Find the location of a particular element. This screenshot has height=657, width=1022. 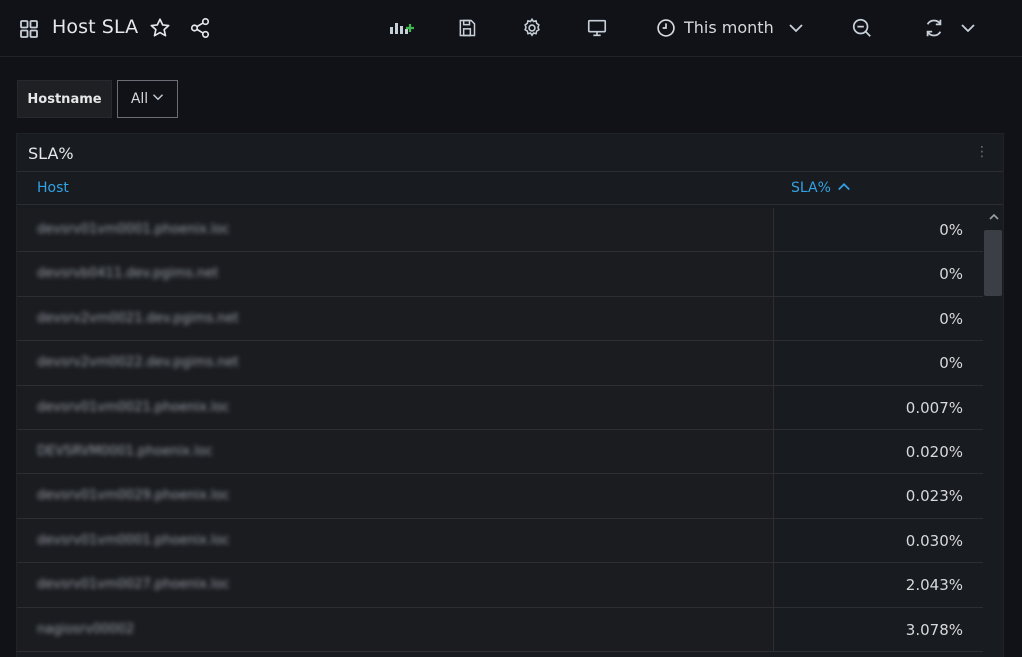

share-icon is located at coordinates (200, 28).